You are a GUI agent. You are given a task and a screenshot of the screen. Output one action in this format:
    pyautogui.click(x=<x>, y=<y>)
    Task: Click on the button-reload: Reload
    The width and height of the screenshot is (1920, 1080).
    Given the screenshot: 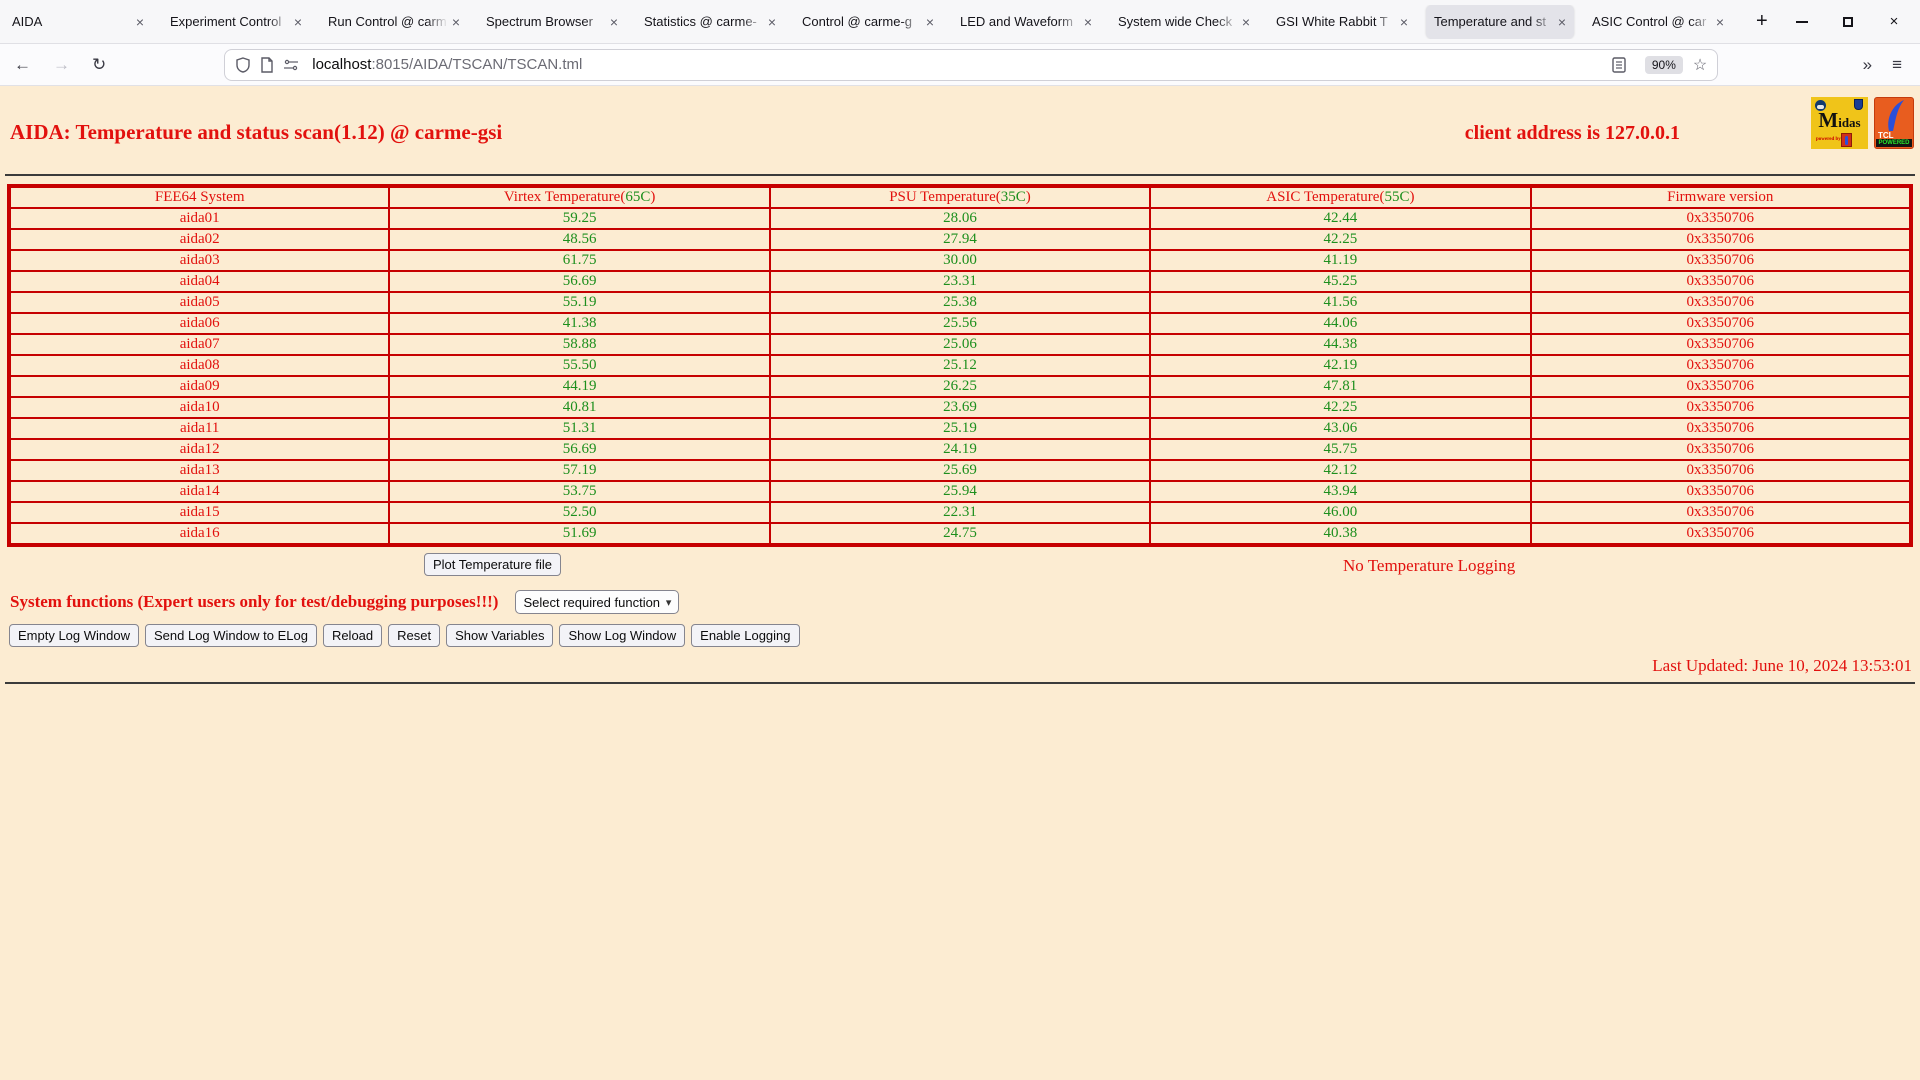 What is the action you would take?
    pyautogui.click(x=352, y=635)
    